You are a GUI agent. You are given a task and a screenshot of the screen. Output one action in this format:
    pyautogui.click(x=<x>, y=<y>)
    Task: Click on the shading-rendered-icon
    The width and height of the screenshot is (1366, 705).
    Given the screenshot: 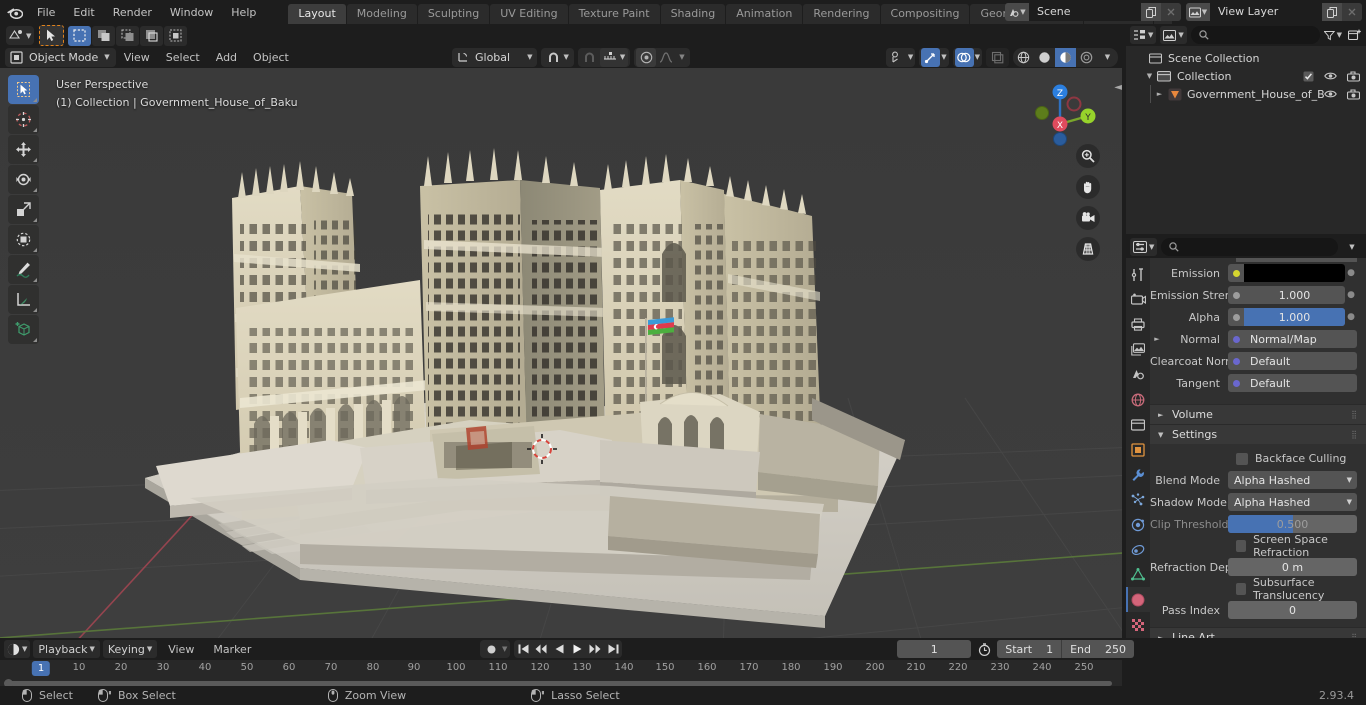 What is the action you would take?
    pyautogui.click(x=1086, y=57)
    